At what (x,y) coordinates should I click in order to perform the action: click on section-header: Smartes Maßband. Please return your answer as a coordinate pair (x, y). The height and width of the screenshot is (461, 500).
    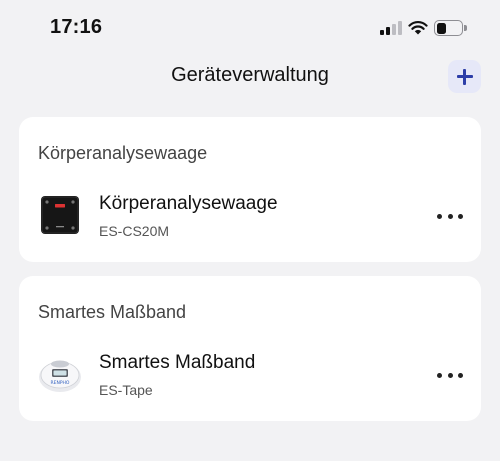
    Looking at the image, I should click on (112, 312).